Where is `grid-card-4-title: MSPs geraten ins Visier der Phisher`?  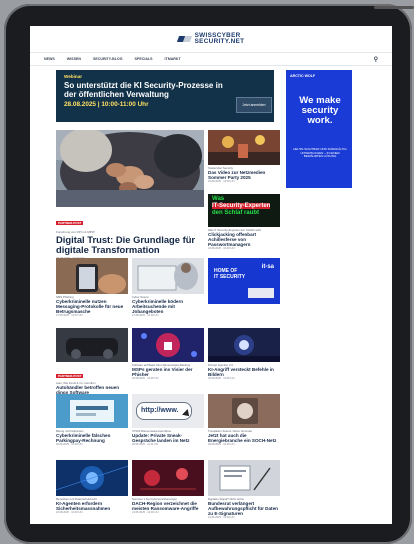
grid-card-4-title: MSPs geraten ins Visier der Phisher is located at coordinates (168, 372).